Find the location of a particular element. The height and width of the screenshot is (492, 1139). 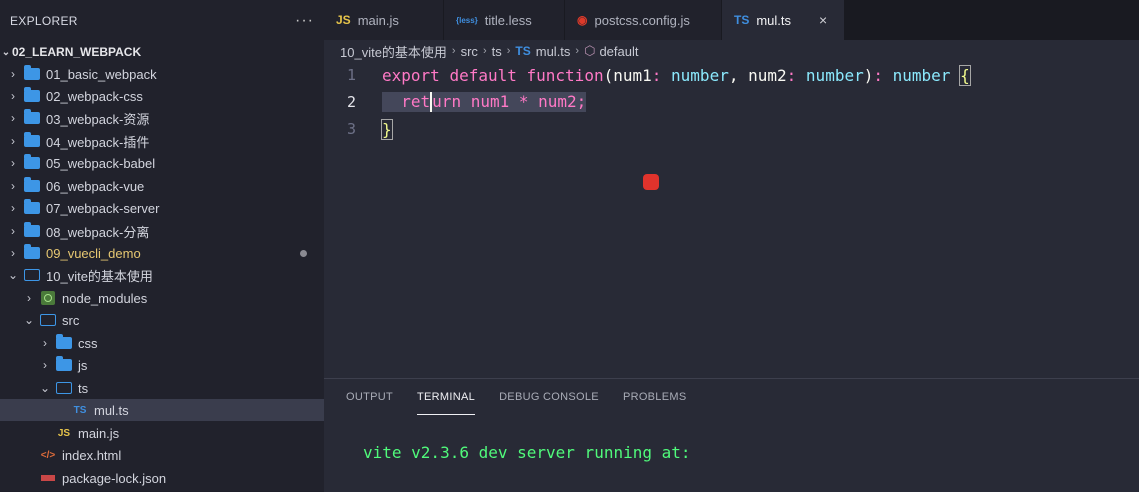

workspace-root-label: 02_LEARN_WEBPACK is located at coordinates (77, 52).